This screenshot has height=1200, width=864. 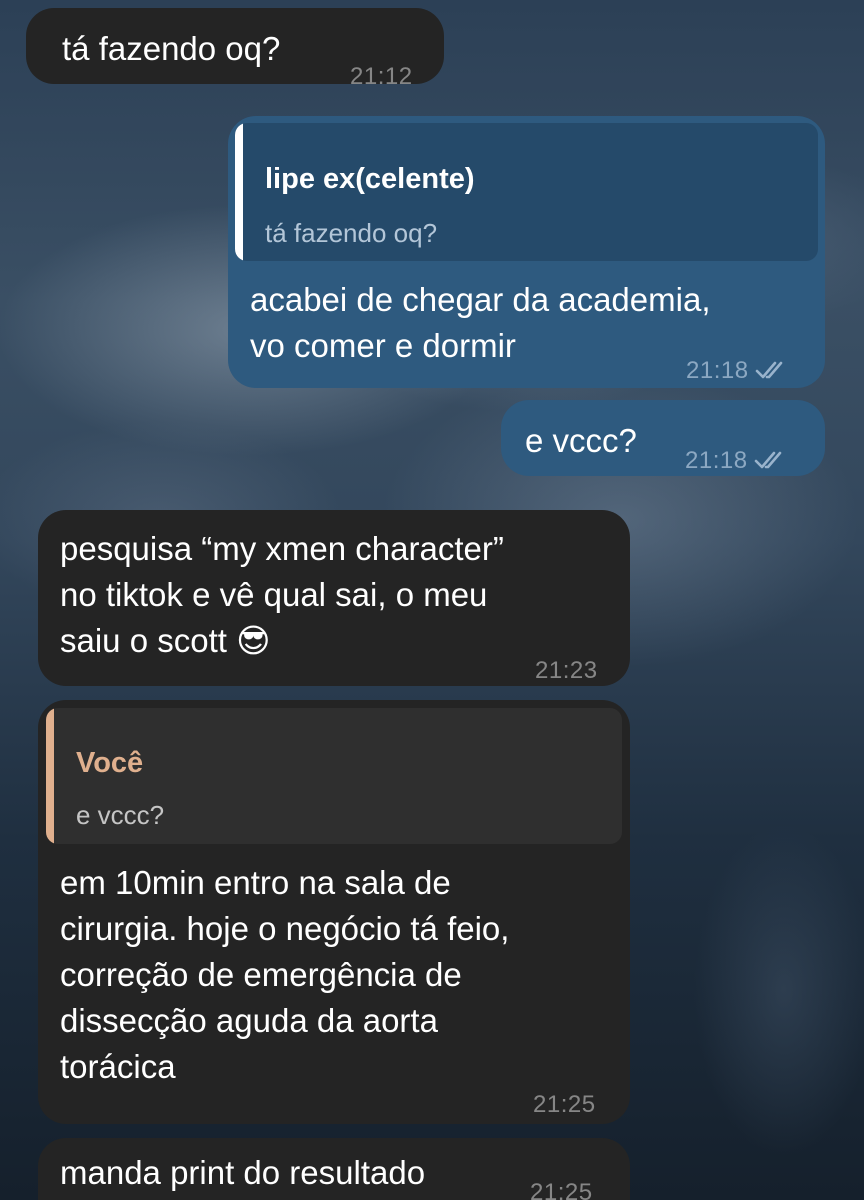 I want to click on reply-quote: Você e vccc?, so click(x=334, y=776).